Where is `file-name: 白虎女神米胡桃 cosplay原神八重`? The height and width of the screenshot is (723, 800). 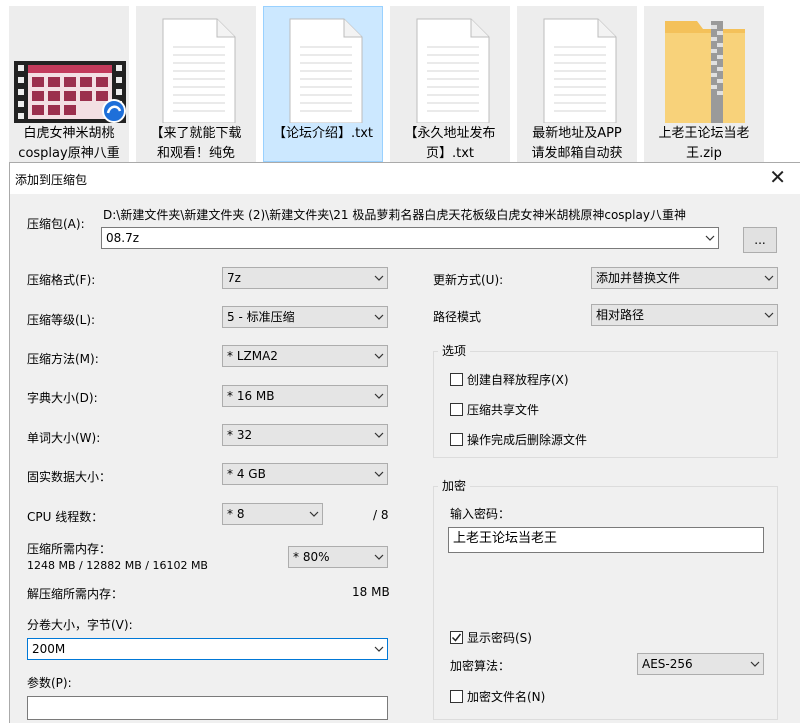
file-name: 白虎女神米胡桃 cosplay原神八重 is located at coordinates (69, 143).